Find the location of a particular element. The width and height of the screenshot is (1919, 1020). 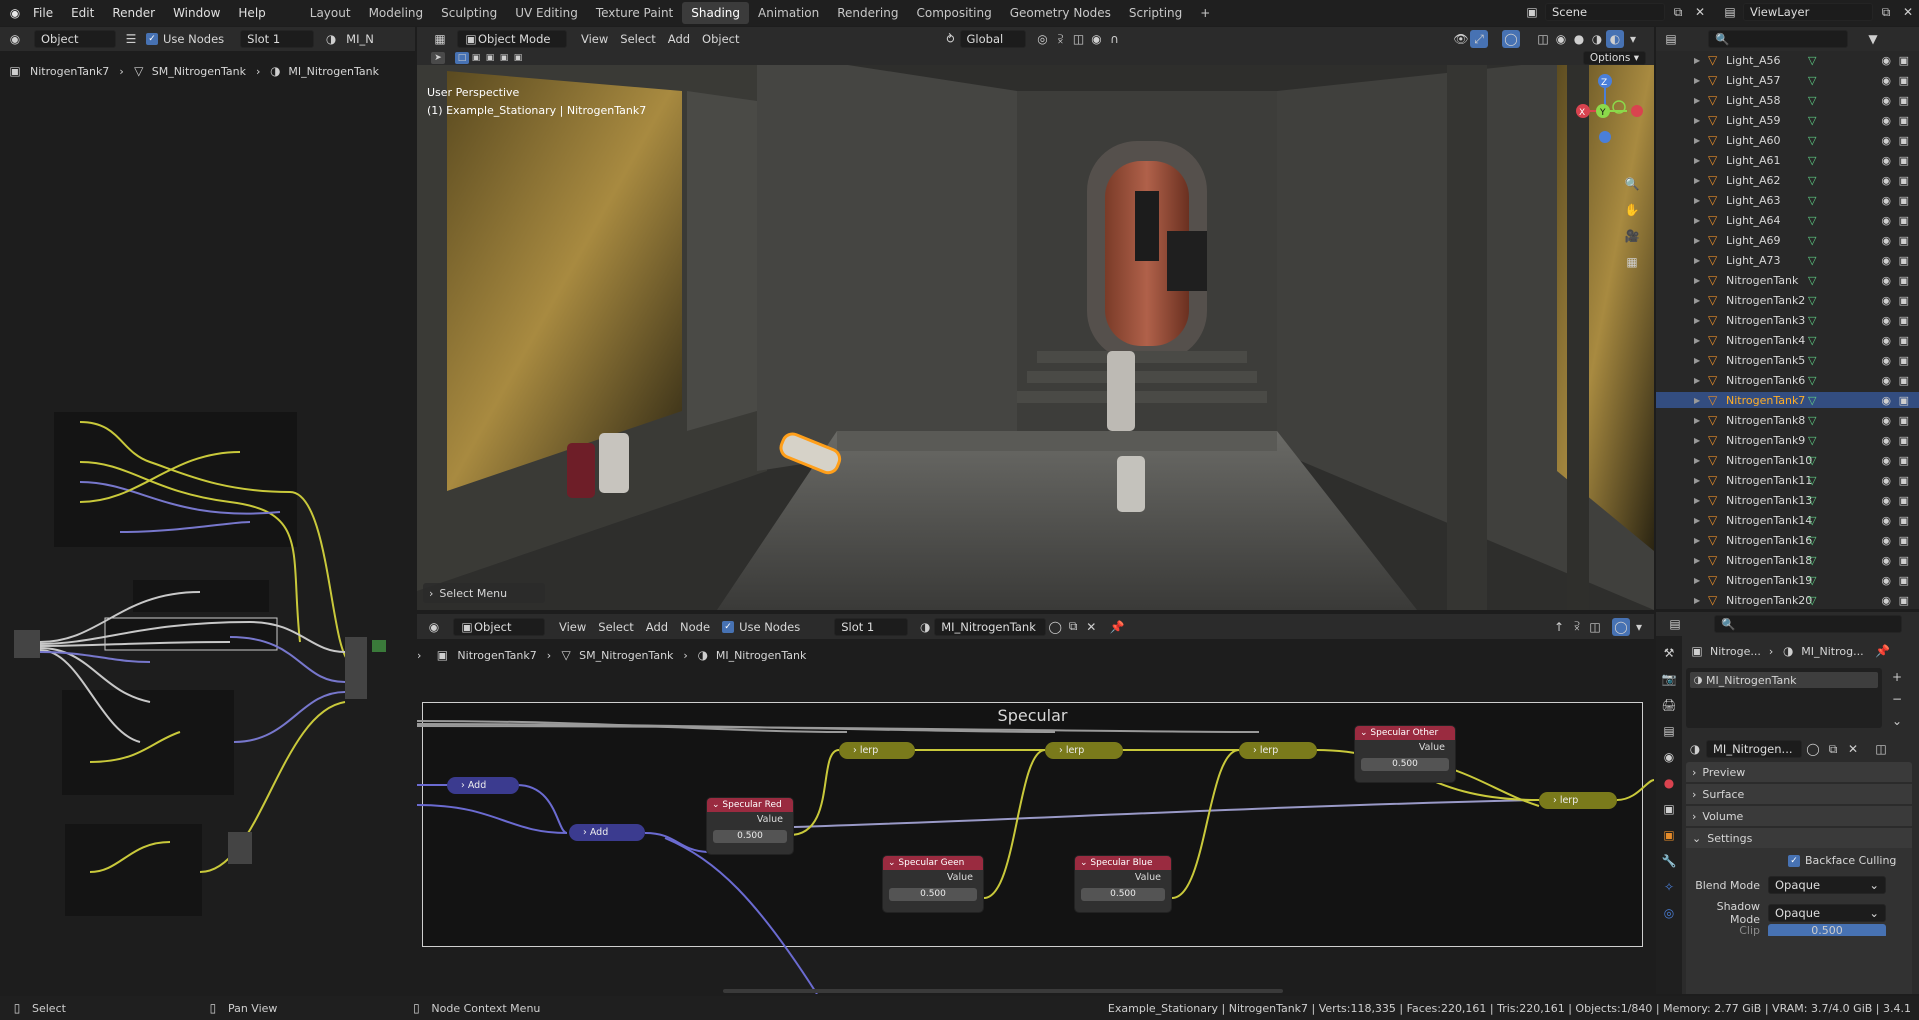

outliner-item: ▶ ▽ NitrogenTank ▽ ◉ ▣ is located at coordinates (1787, 280).